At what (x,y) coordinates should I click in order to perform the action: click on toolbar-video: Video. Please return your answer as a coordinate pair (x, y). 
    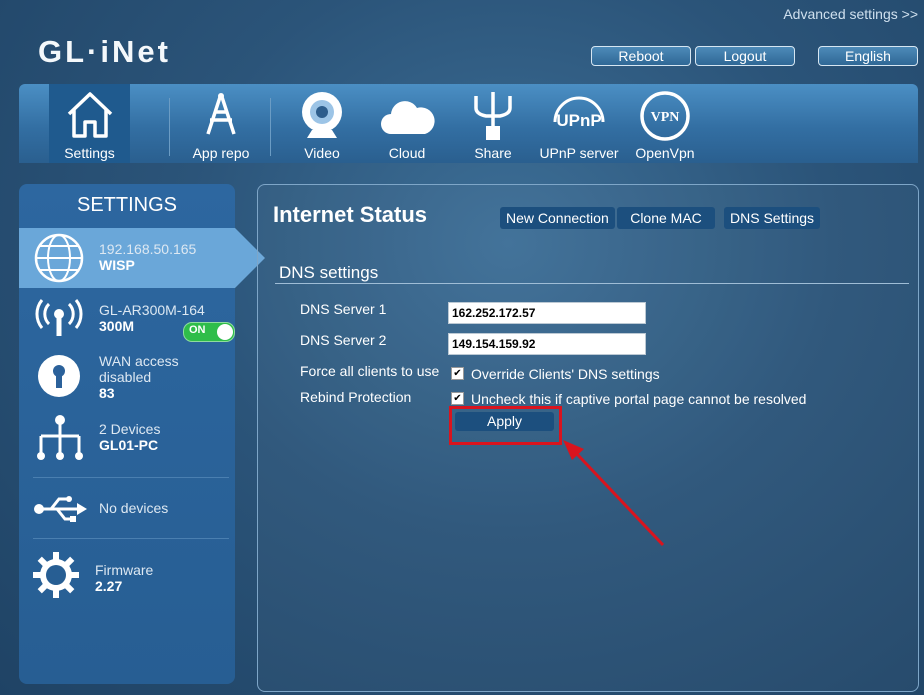
    Looking at the image, I should click on (322, 123).